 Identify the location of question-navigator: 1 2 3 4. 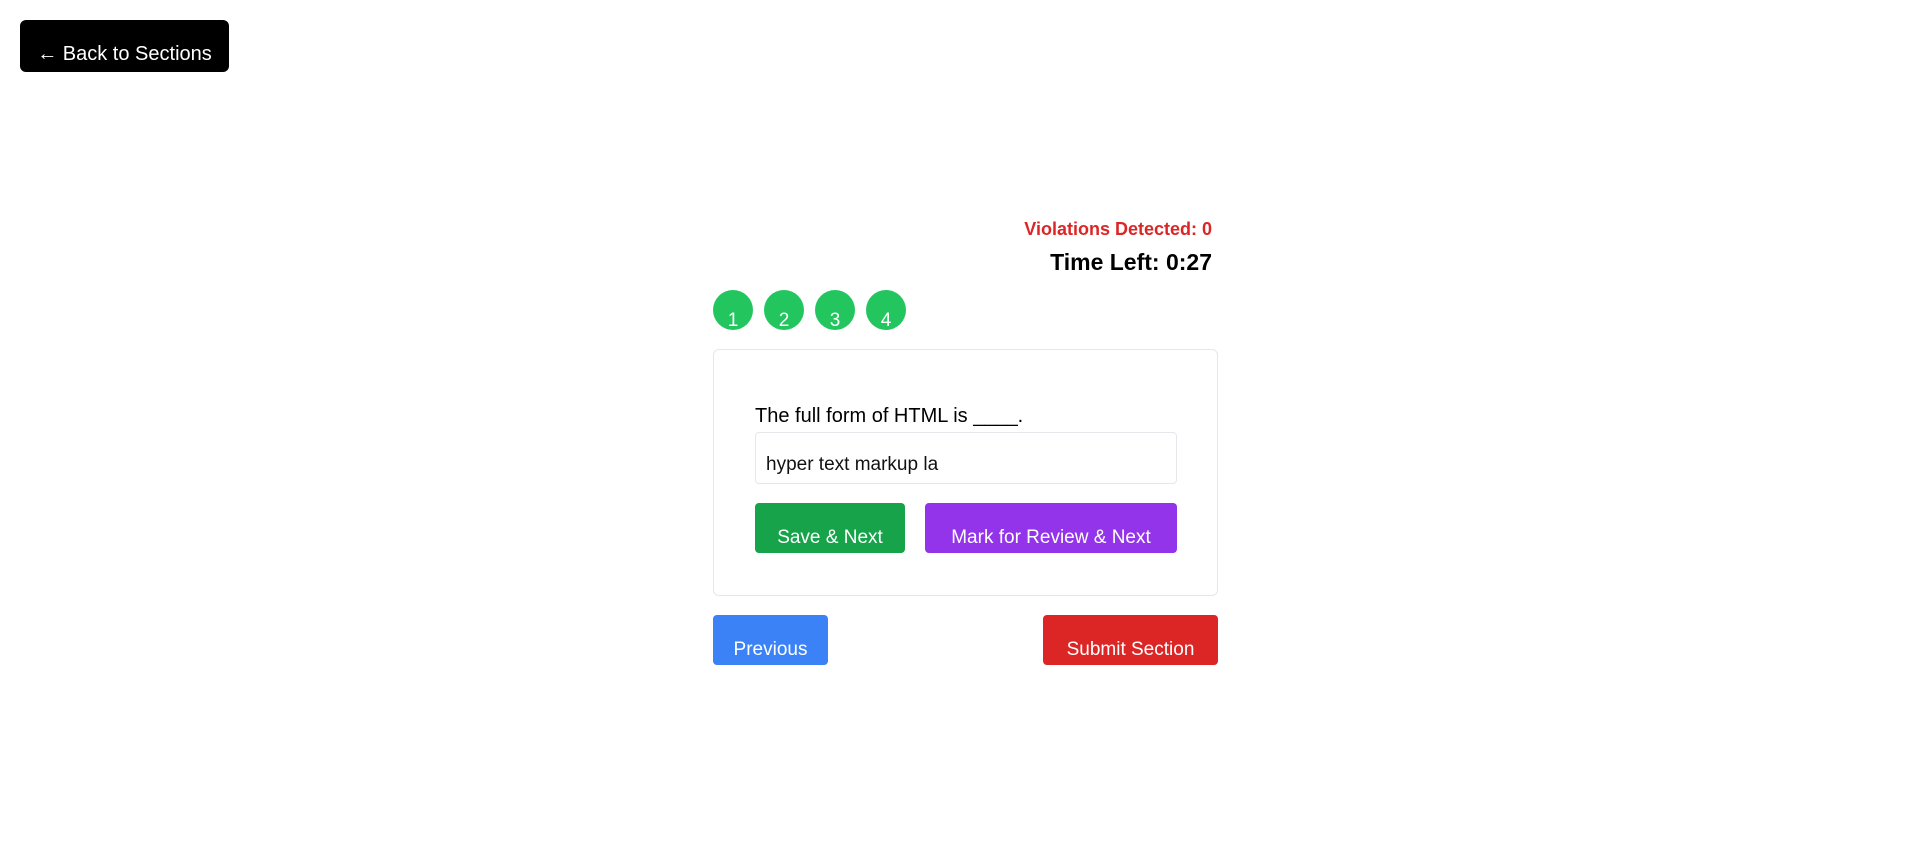
(809, 310).